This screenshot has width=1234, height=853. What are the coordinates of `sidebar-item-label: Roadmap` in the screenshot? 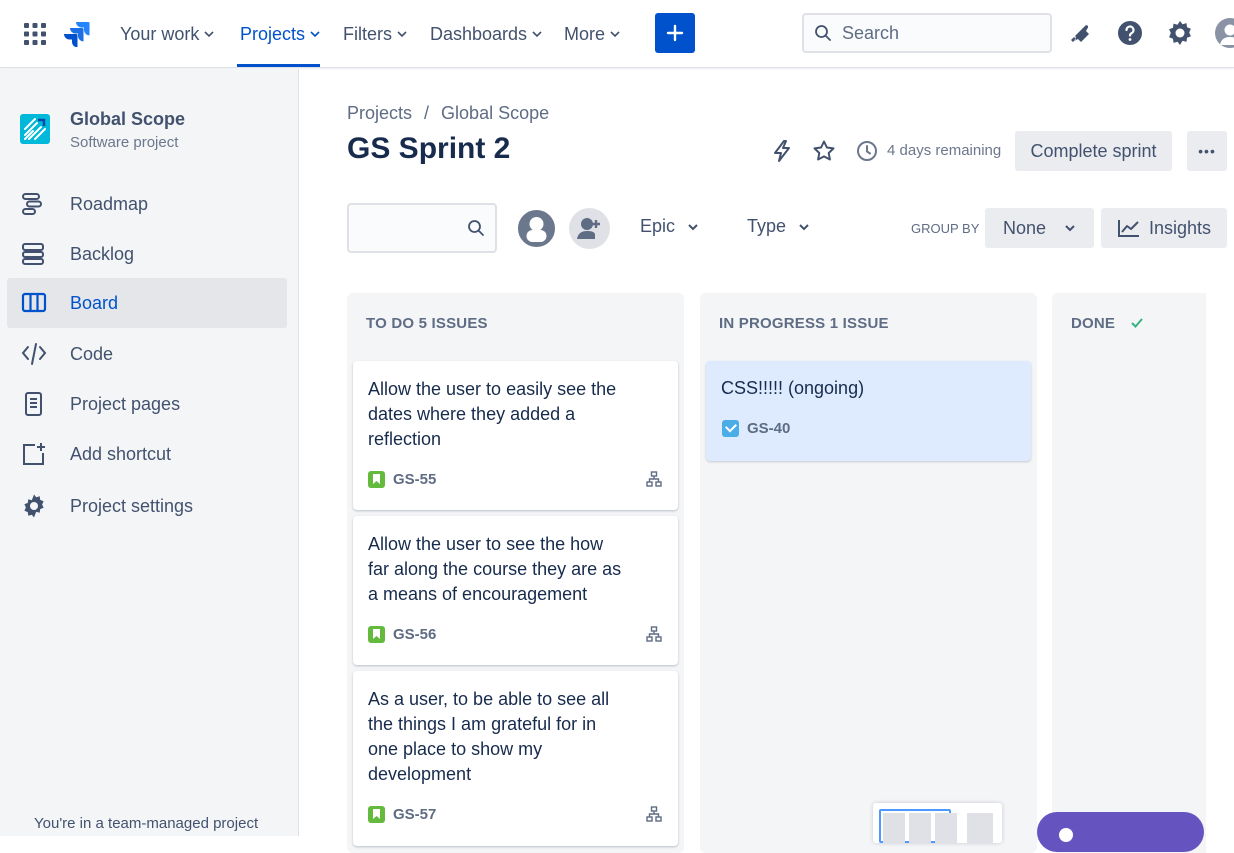 It's located at (109, 204).